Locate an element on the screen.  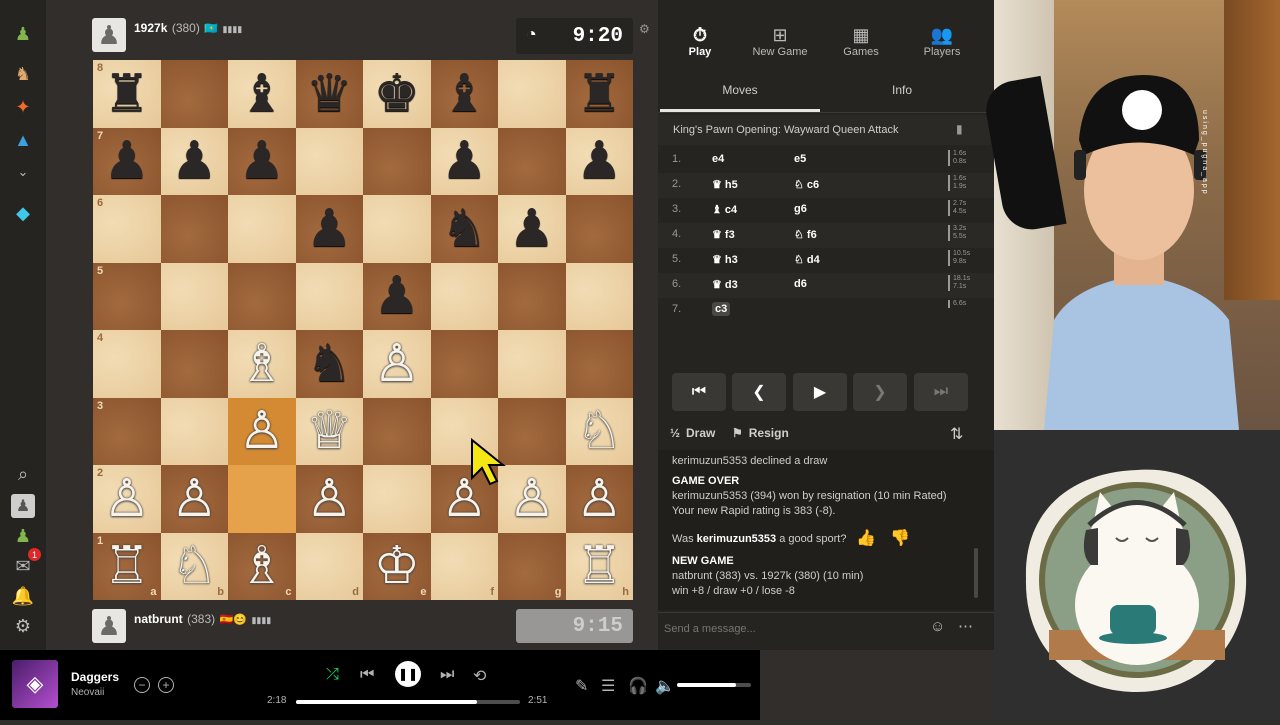
square-b1: ♘ b is located at coordinates (194, 566).